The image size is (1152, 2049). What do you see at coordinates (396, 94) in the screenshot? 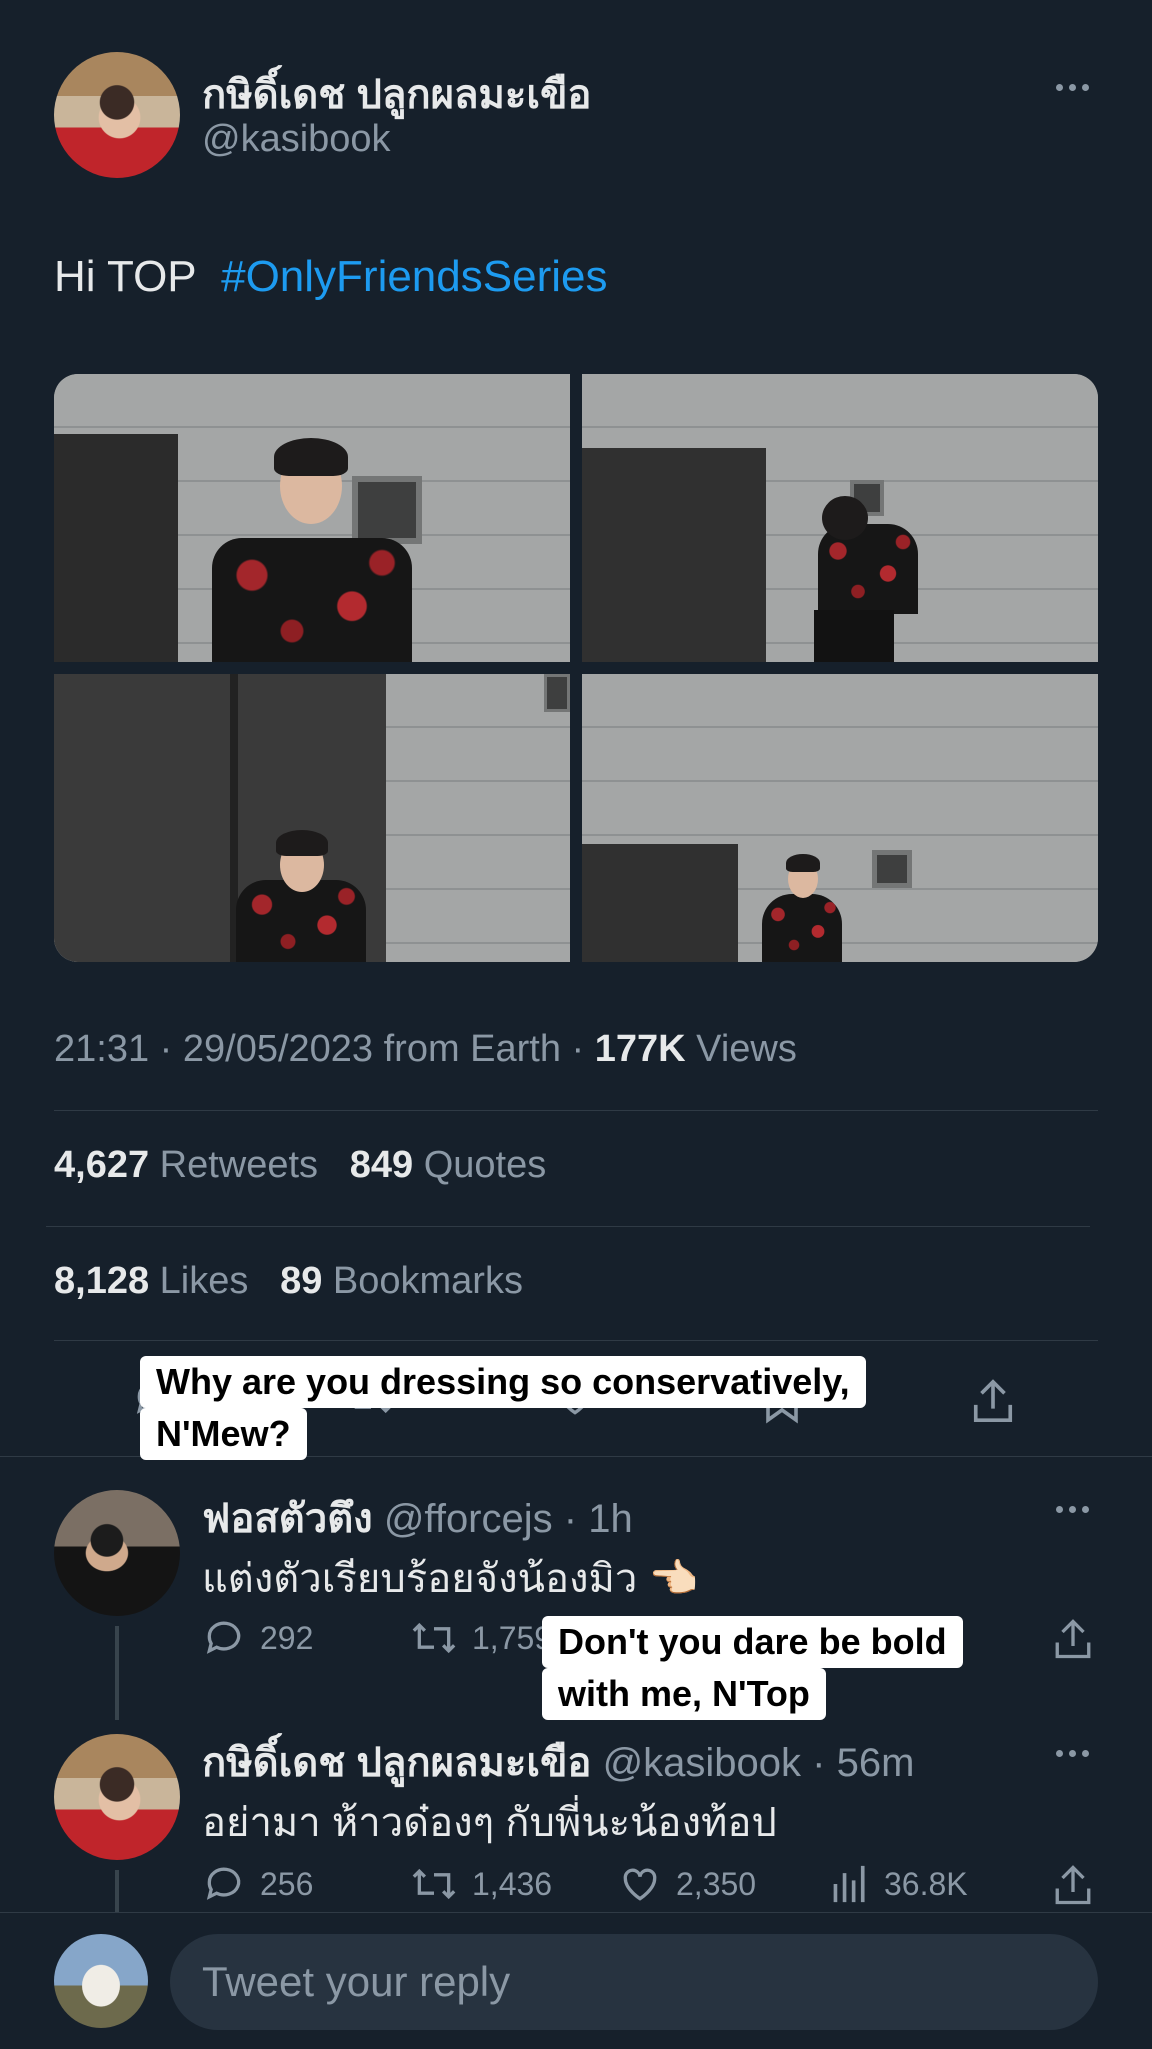
I see `author-name: กษิดิ์เดช ปลูกผลมะเขือ` at bounding box center [396, 94].